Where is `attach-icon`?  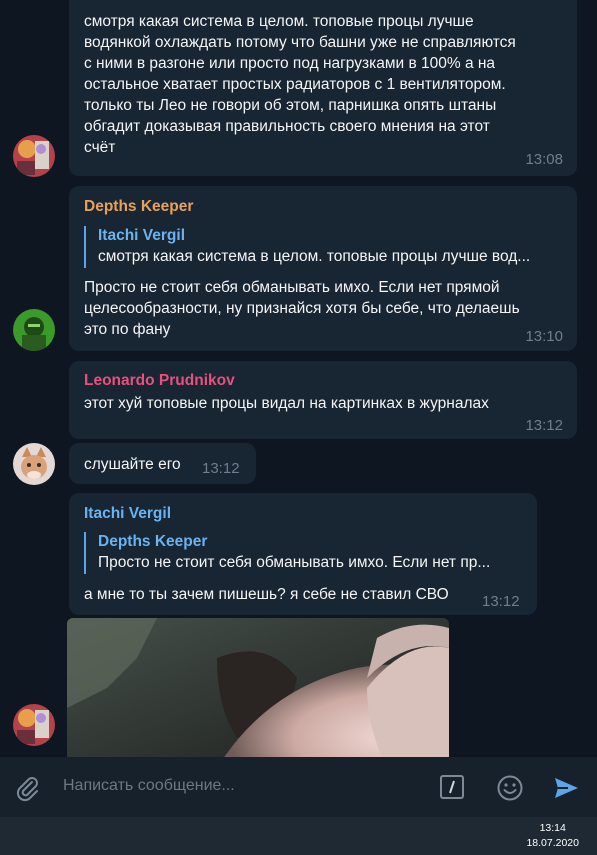 attach-icon is located at coordinates (27, 788).